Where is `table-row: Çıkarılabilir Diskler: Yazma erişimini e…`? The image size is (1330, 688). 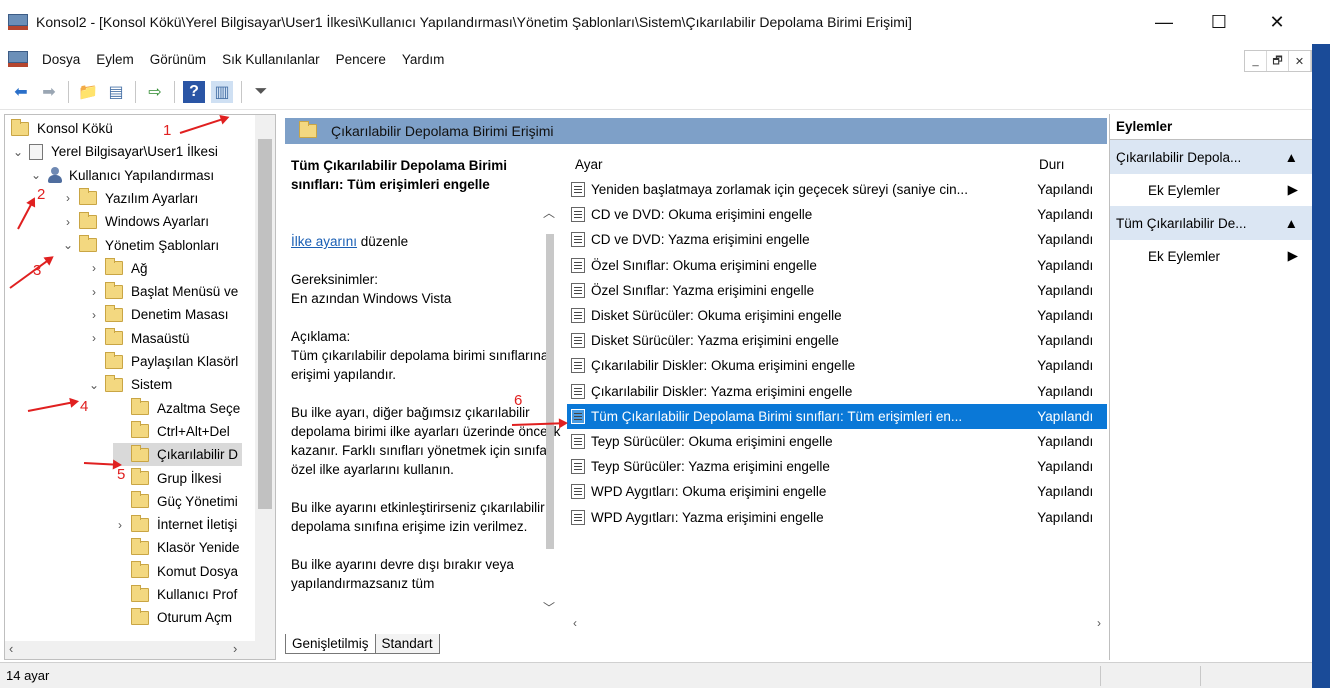 table-row: Çıkarılabilir Diskler: Yazma erişimini e… is located at coordinates (837, 391).